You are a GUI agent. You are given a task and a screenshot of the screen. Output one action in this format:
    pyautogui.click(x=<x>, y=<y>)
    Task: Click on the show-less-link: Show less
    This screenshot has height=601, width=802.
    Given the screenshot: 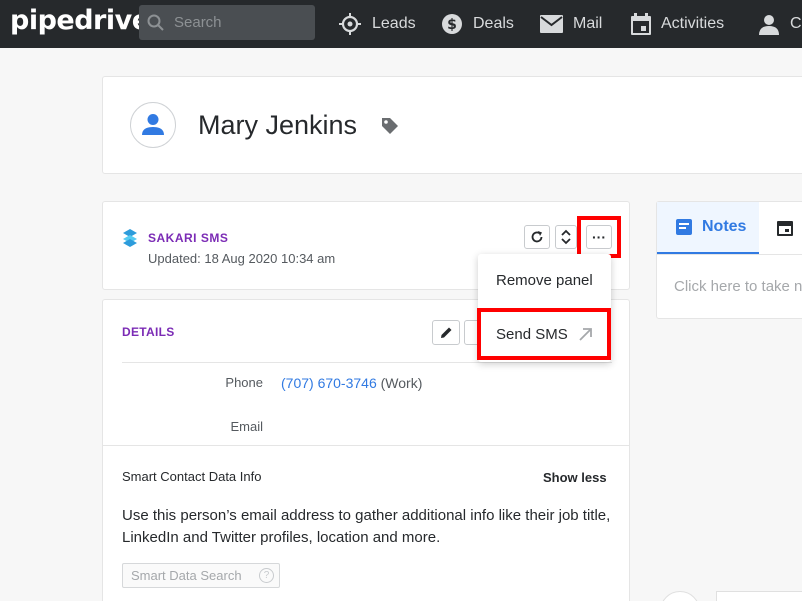 What is the action you would take?
    pyautogui.click(x=575, y=477)
    